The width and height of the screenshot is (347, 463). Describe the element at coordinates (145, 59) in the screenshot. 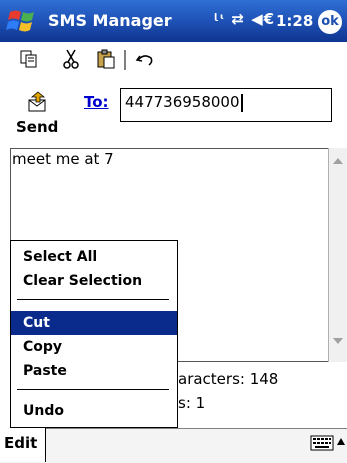

I see `undo-icon` at that location.